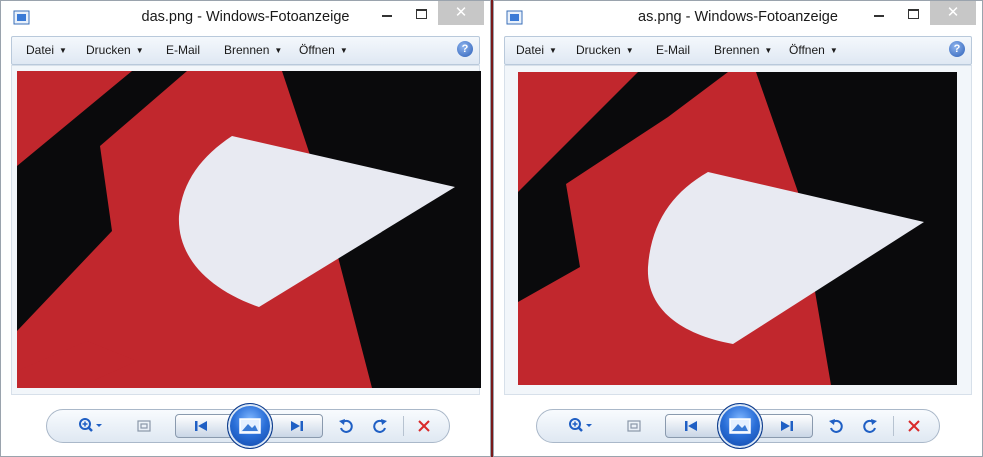 Image resolution: width=983 pixels, height=457 pixels. What do you see at coordinates (738, 19) in the screenshot?
I see `title-bar: as.png - Windows-Fotoanzeige ✕` at bounding box center [738, 19].